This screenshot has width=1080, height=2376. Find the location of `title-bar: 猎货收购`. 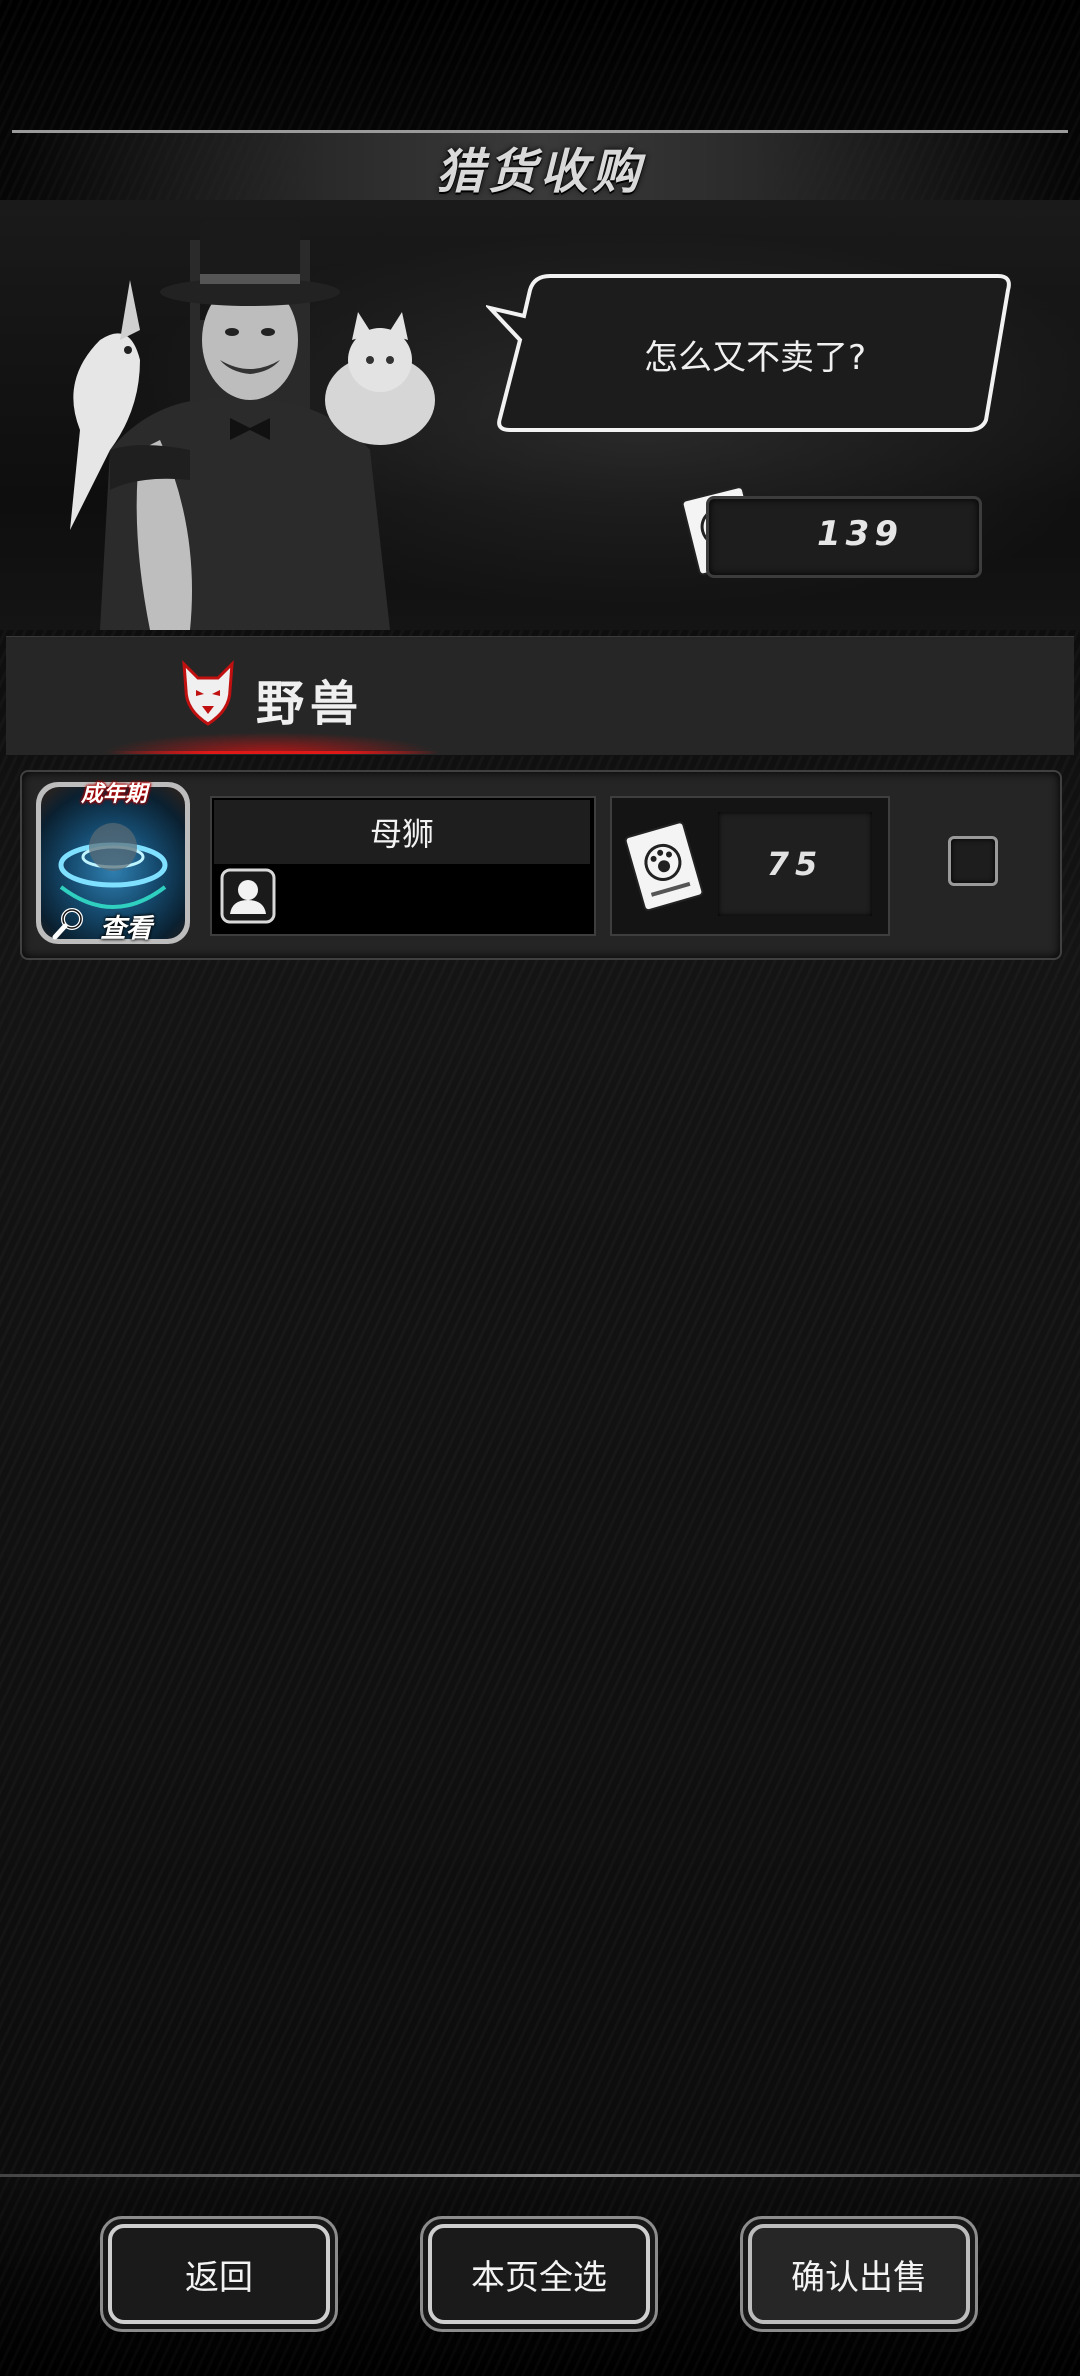

title-bar: 猎货收购 is located at coordinates (540, 167).